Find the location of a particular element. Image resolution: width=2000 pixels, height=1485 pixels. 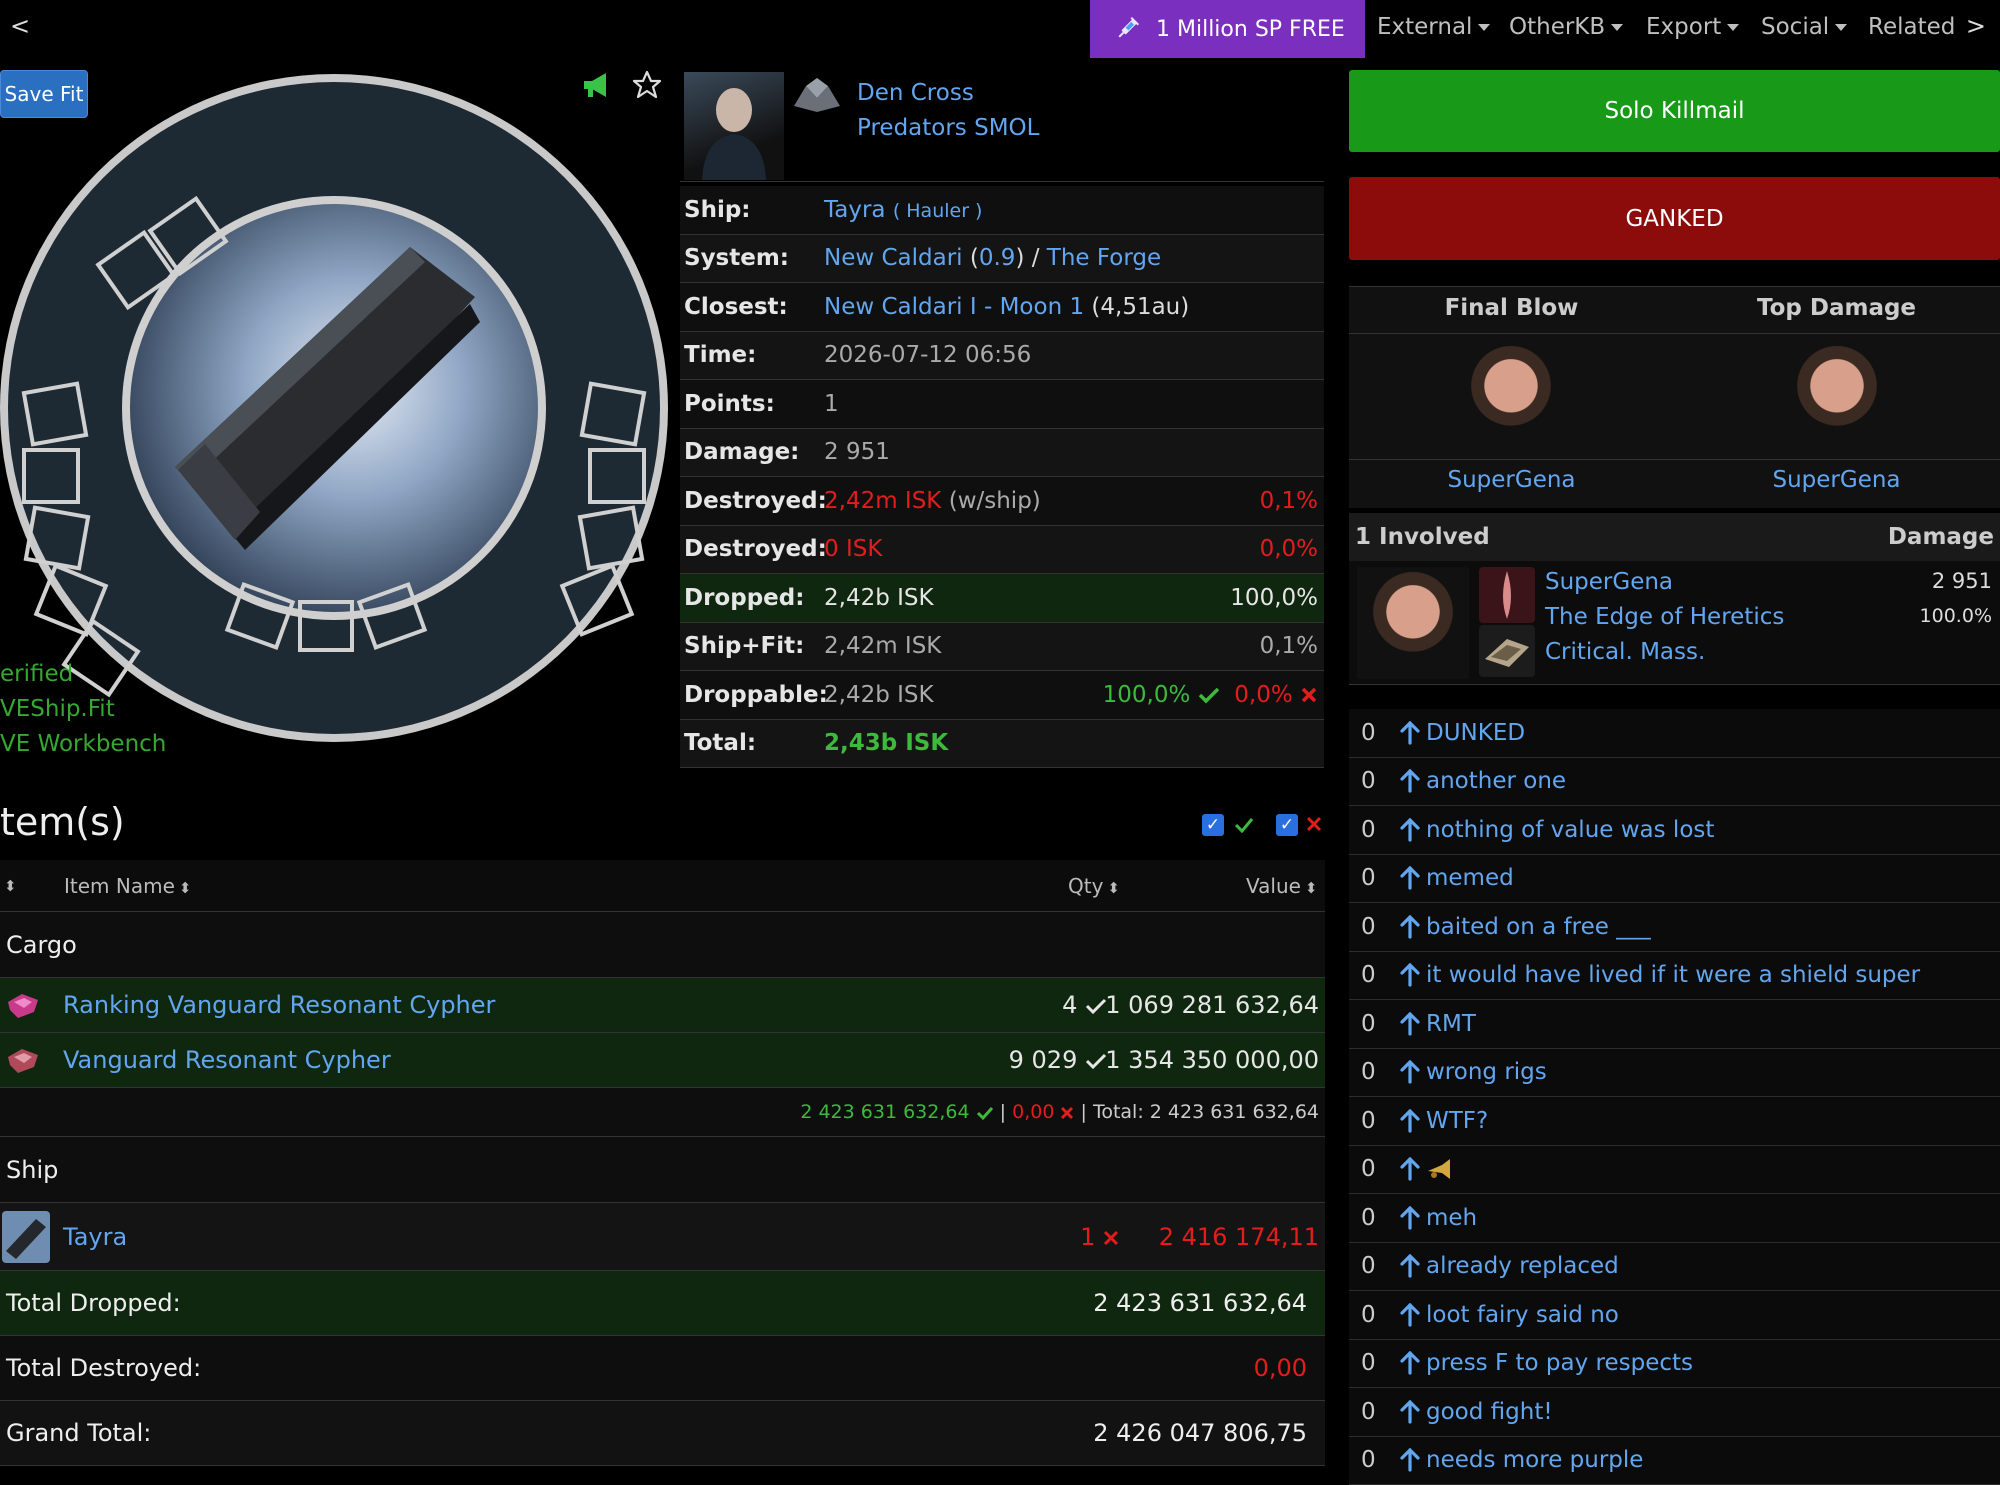

comment-row: 0 meh is located at coordinates (1674, 1218).